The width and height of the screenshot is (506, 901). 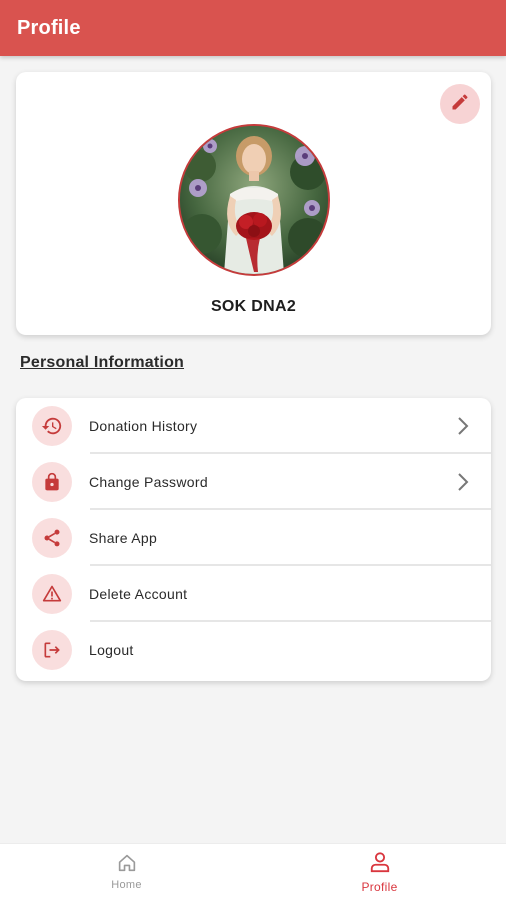 I want to click on menu-item-share-app: Share App, so click(x=253, y=538).